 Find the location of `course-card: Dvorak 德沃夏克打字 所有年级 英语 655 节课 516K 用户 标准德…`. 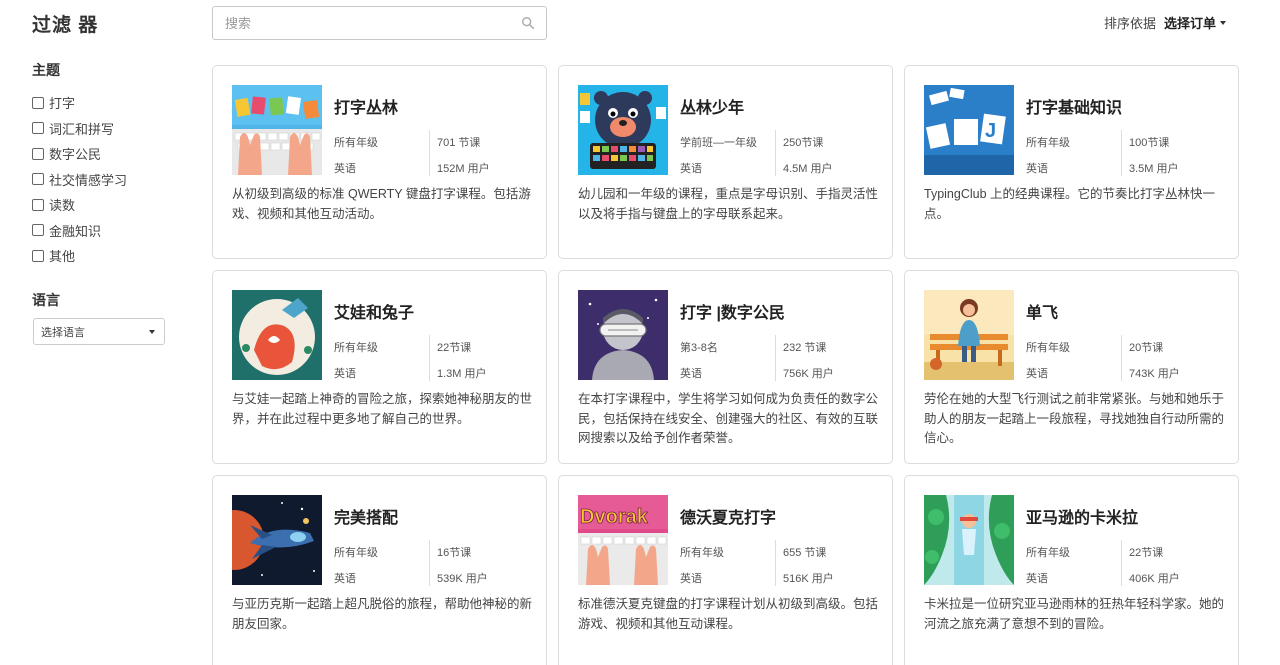

course-card: Dvorak 德沃夏克打字 所有年级 英语 655 节课 516K 用户 标准德… is located at coordinates (725, 570).